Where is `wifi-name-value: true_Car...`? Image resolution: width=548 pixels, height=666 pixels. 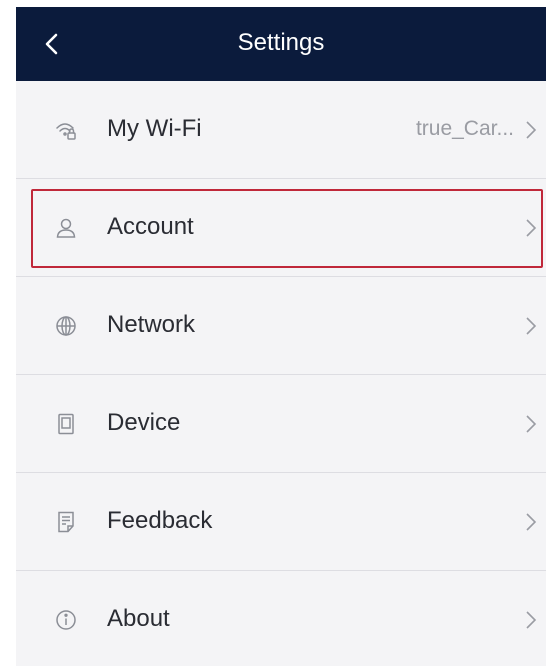
wifi-name-value: true_Car... is located at coordinates (464, 128).